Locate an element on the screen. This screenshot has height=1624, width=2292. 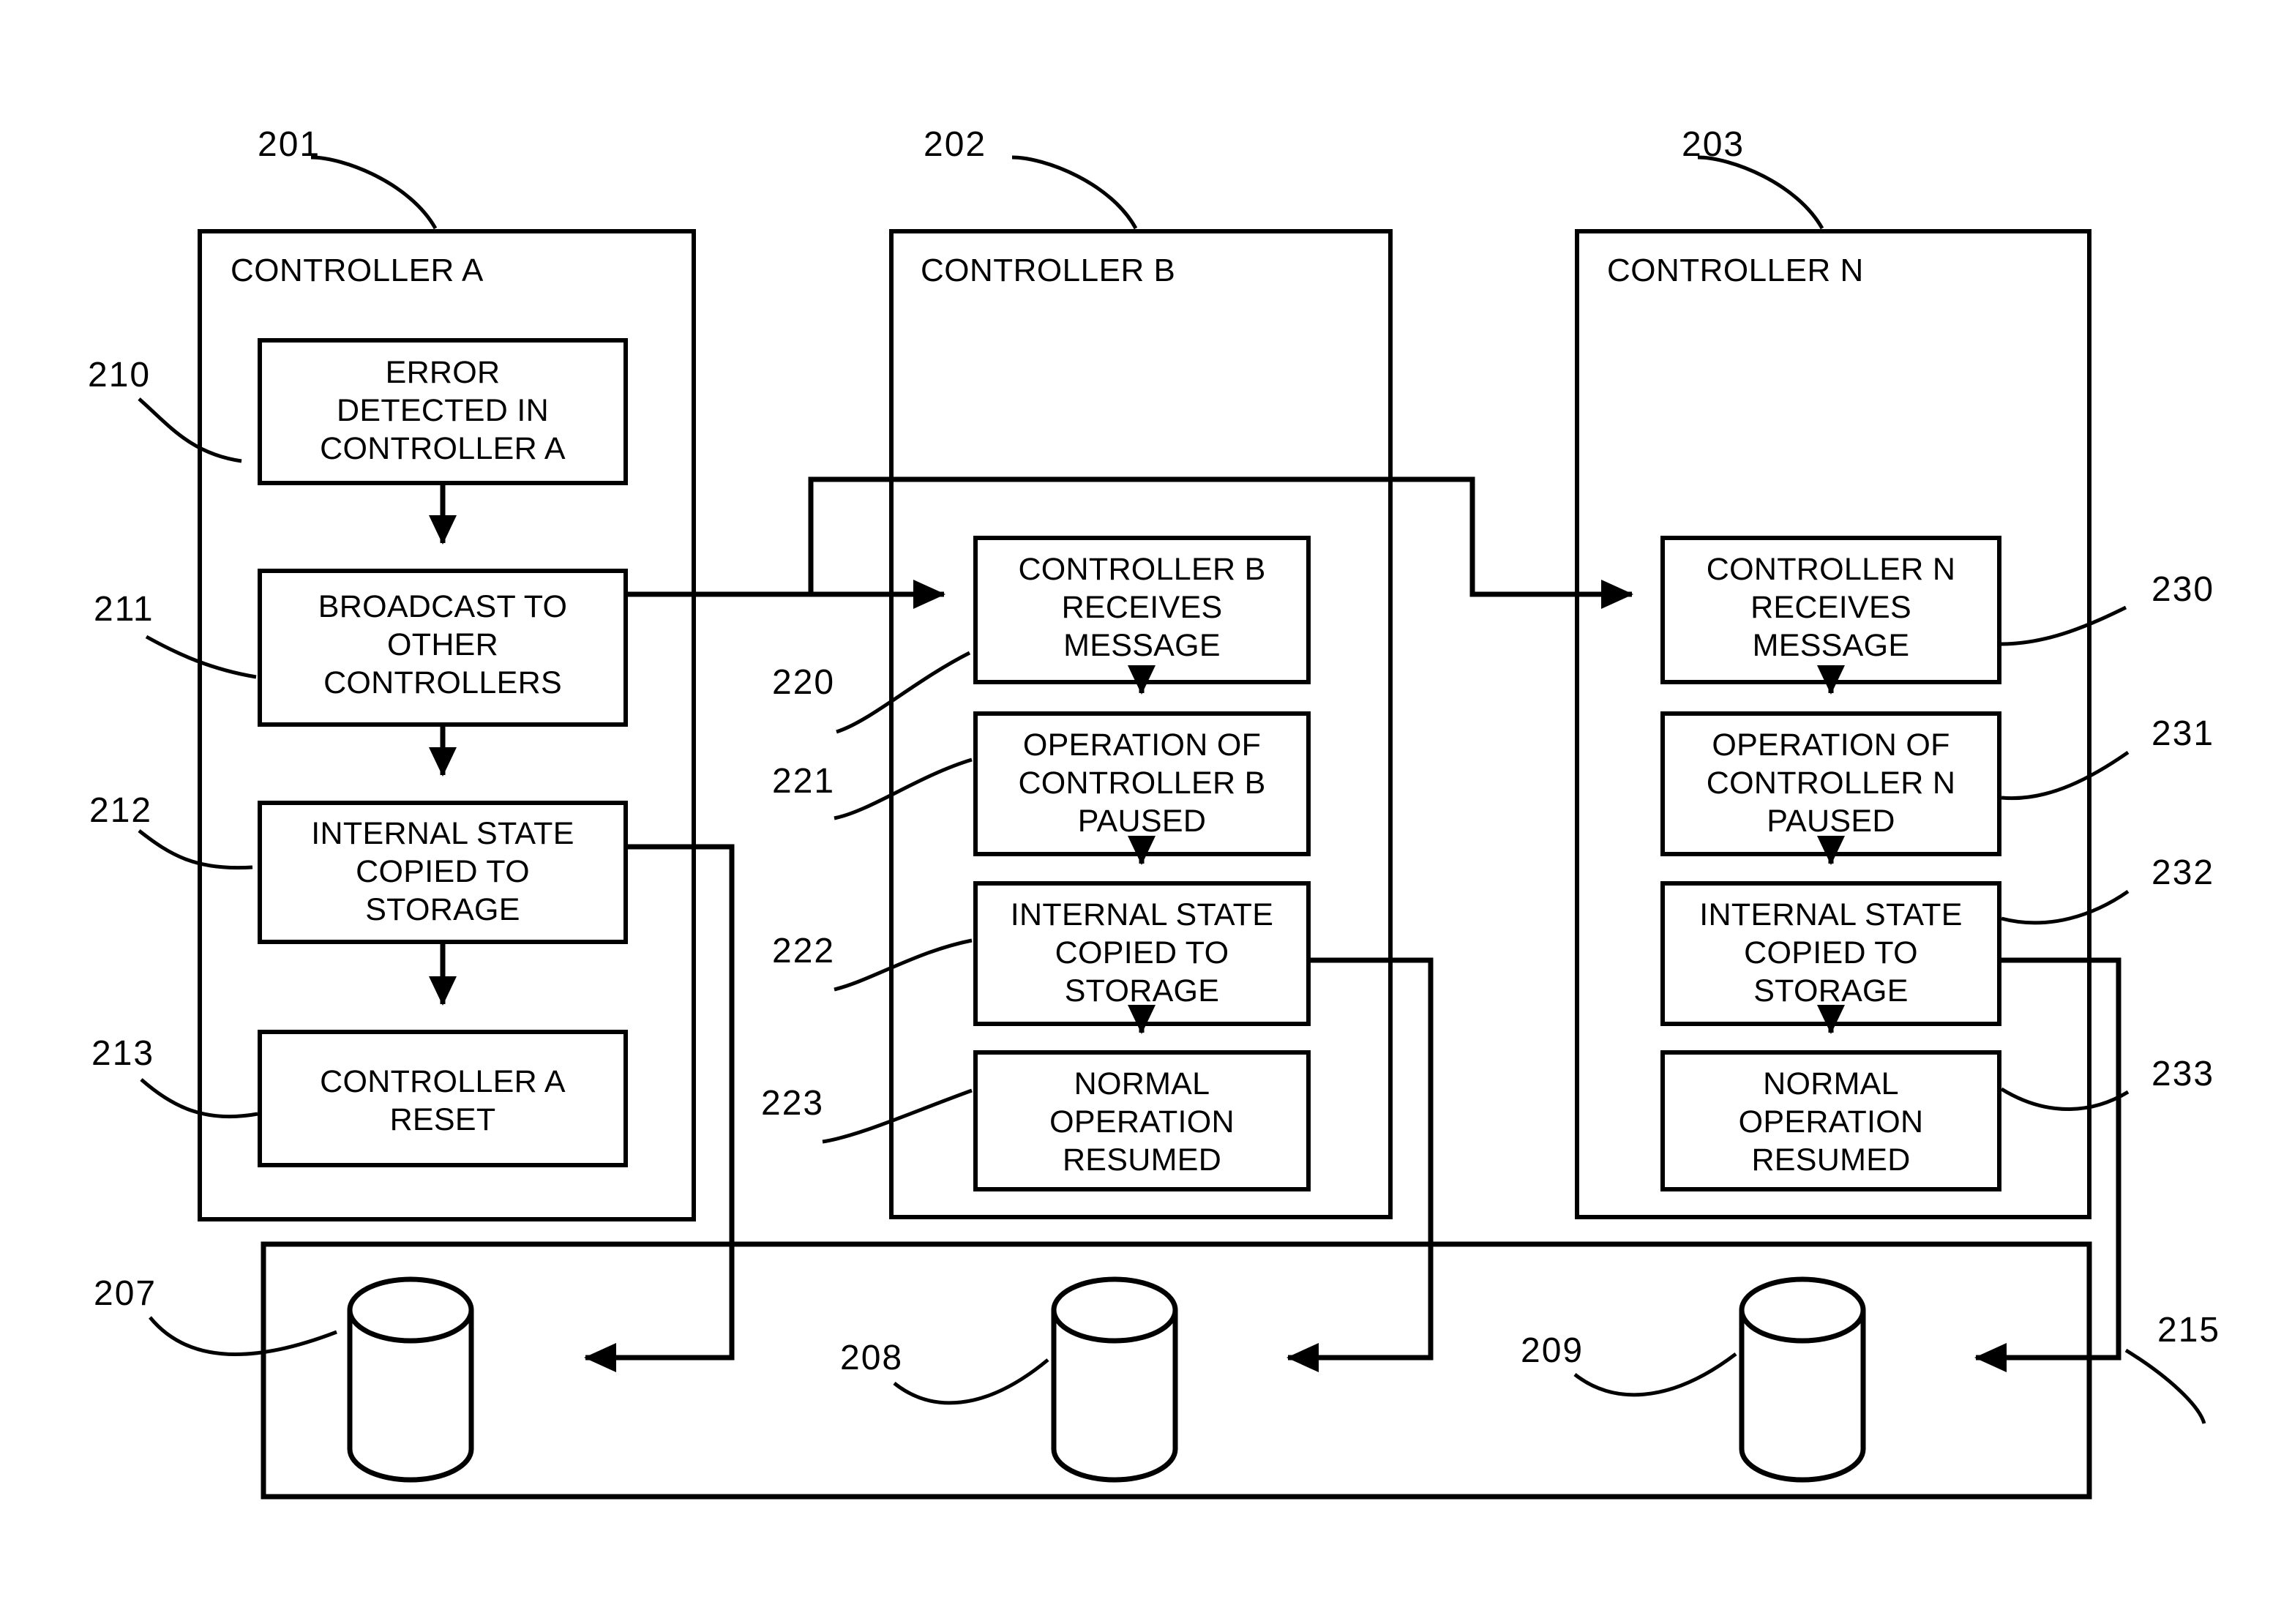
step-231-text: OPERATION OF CONTROLLER N PAUSED is located at coordinates (1831, 783).